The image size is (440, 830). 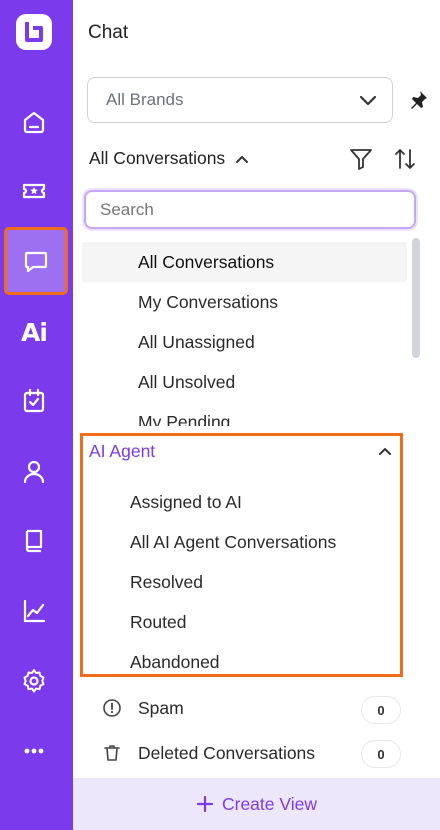 I want to click on deleted-count-badge: 0, so click(x=381, y=754).